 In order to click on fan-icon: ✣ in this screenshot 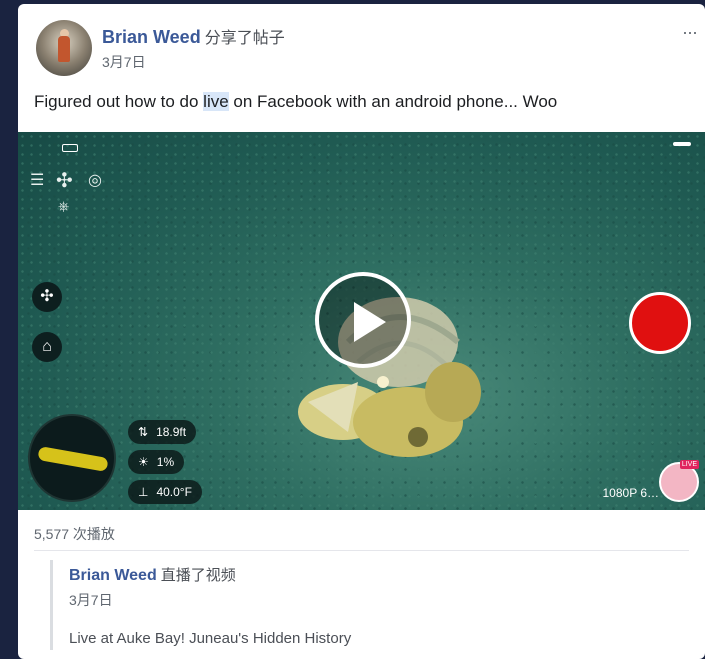, I will do `click(47, 297)`.